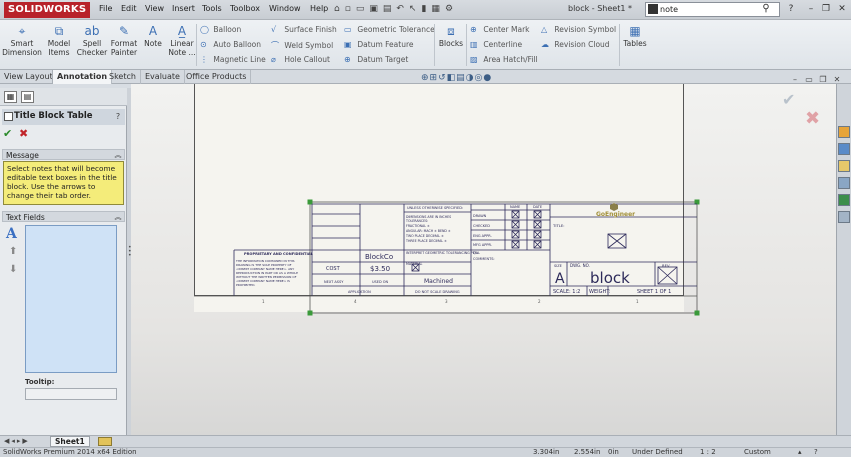 The image size is (851, 457). What do you see at coordinates (27, 97) in the screenshot?
I see `property-manager-icon: ▤` at bounding box center [27, 97].